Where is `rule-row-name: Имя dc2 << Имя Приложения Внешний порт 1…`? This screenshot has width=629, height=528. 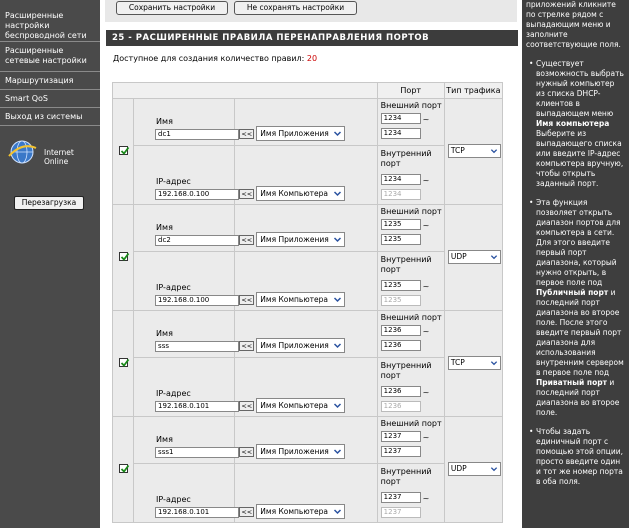 rule-row-name: Имя dc2 << Имя Приложения Внешний порт 1… is located at coordinates (307, 257).